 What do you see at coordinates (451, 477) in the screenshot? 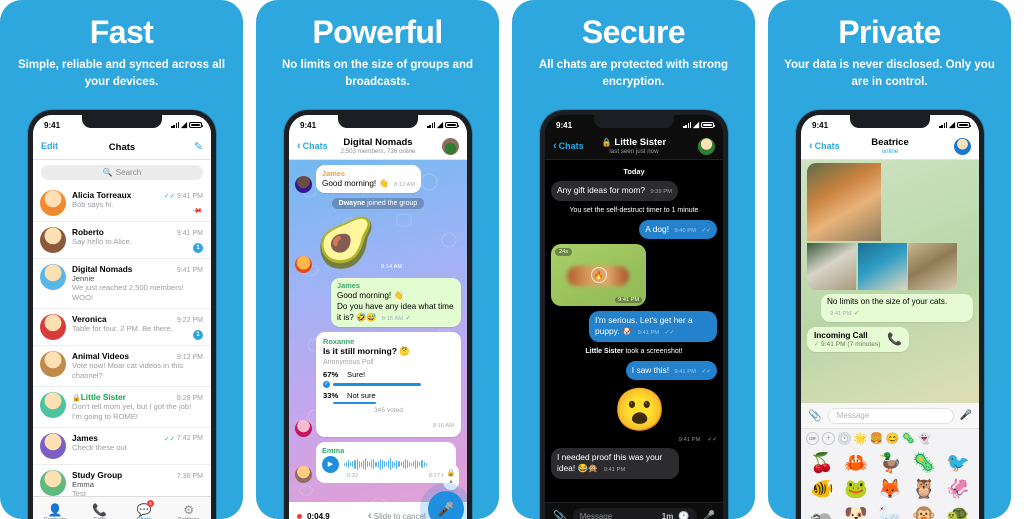
I see `recording-lock: 🔒 ▲` at bounding box center [451, 477].